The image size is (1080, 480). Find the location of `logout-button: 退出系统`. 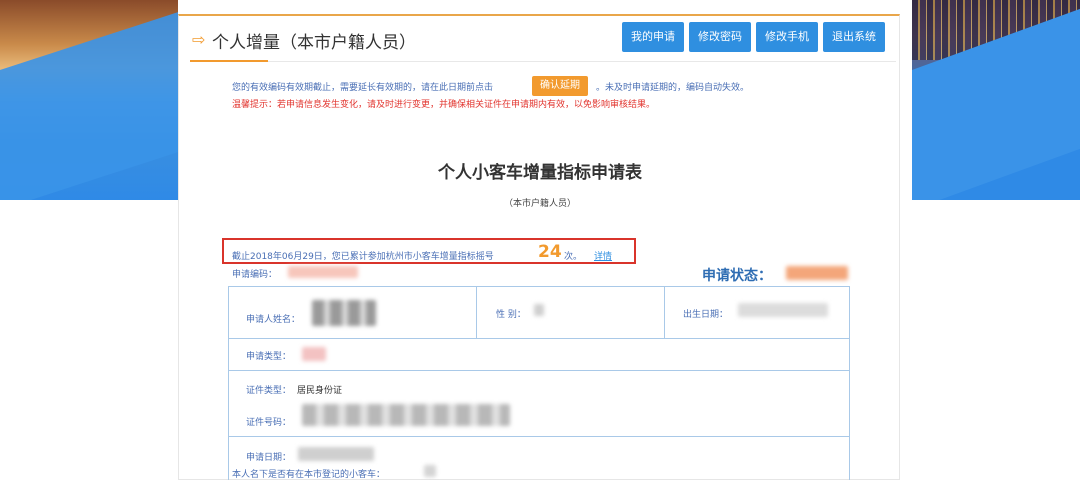

logout-button: 退出系统 is located at coordinates (854, 37).